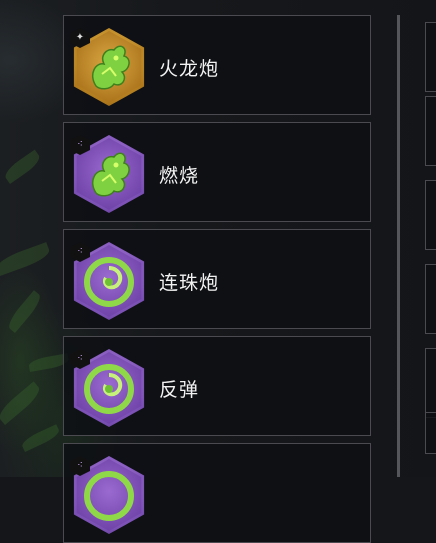  What do you see at coordinates (189, 69) in the screenshot?
I see `skill-name: 火龙炮` at bounding box center [189, 69].